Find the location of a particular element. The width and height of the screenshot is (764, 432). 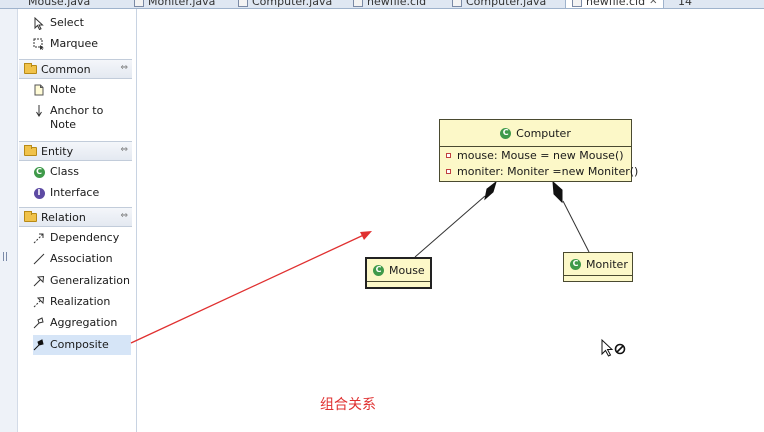

palette-gutter is located at coordinates (9, 220).